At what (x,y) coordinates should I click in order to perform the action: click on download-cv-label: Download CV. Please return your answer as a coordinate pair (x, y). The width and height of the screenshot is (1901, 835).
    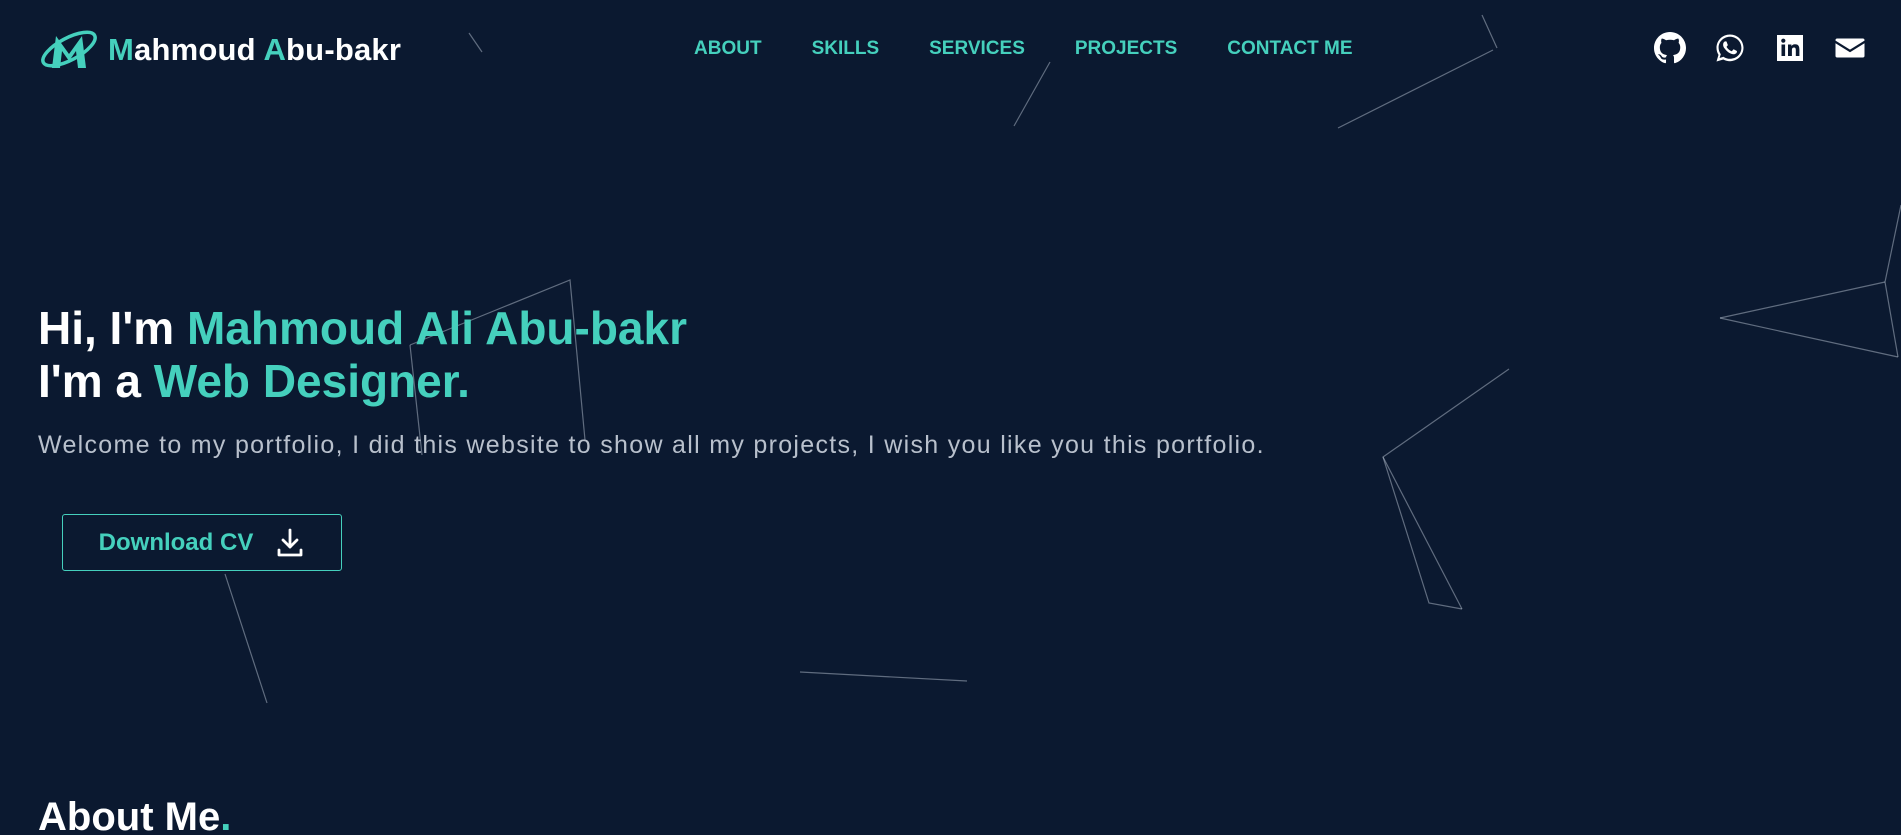
    Looking at the image, I should click on (176, 542).